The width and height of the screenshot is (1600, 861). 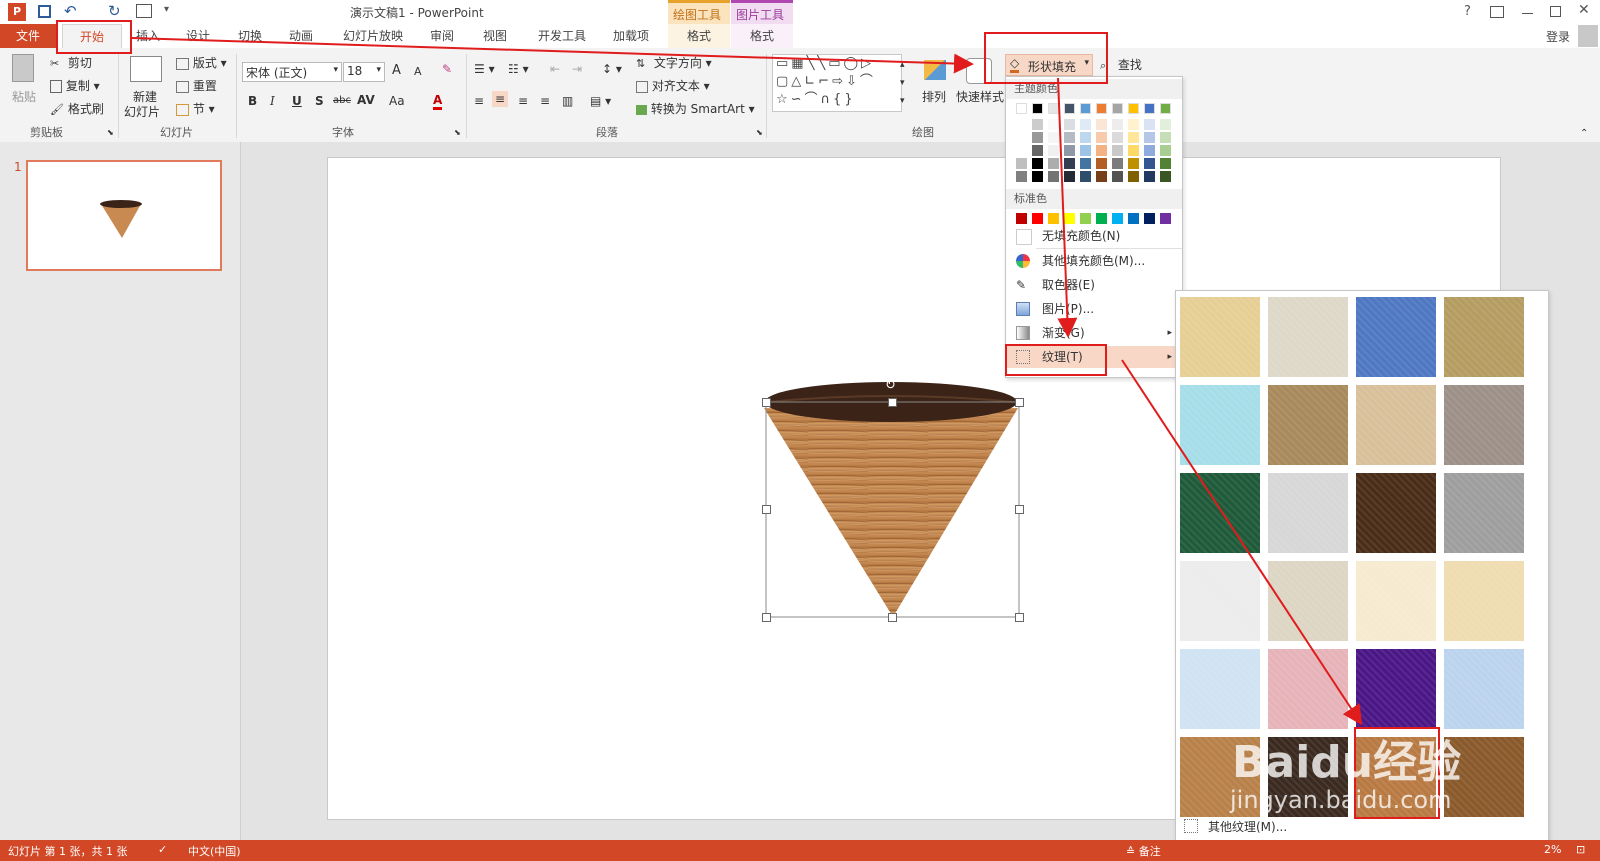 I want to click on text-direction-button: ⇅ 文字方向 ▾, so click(x=674, y=62).